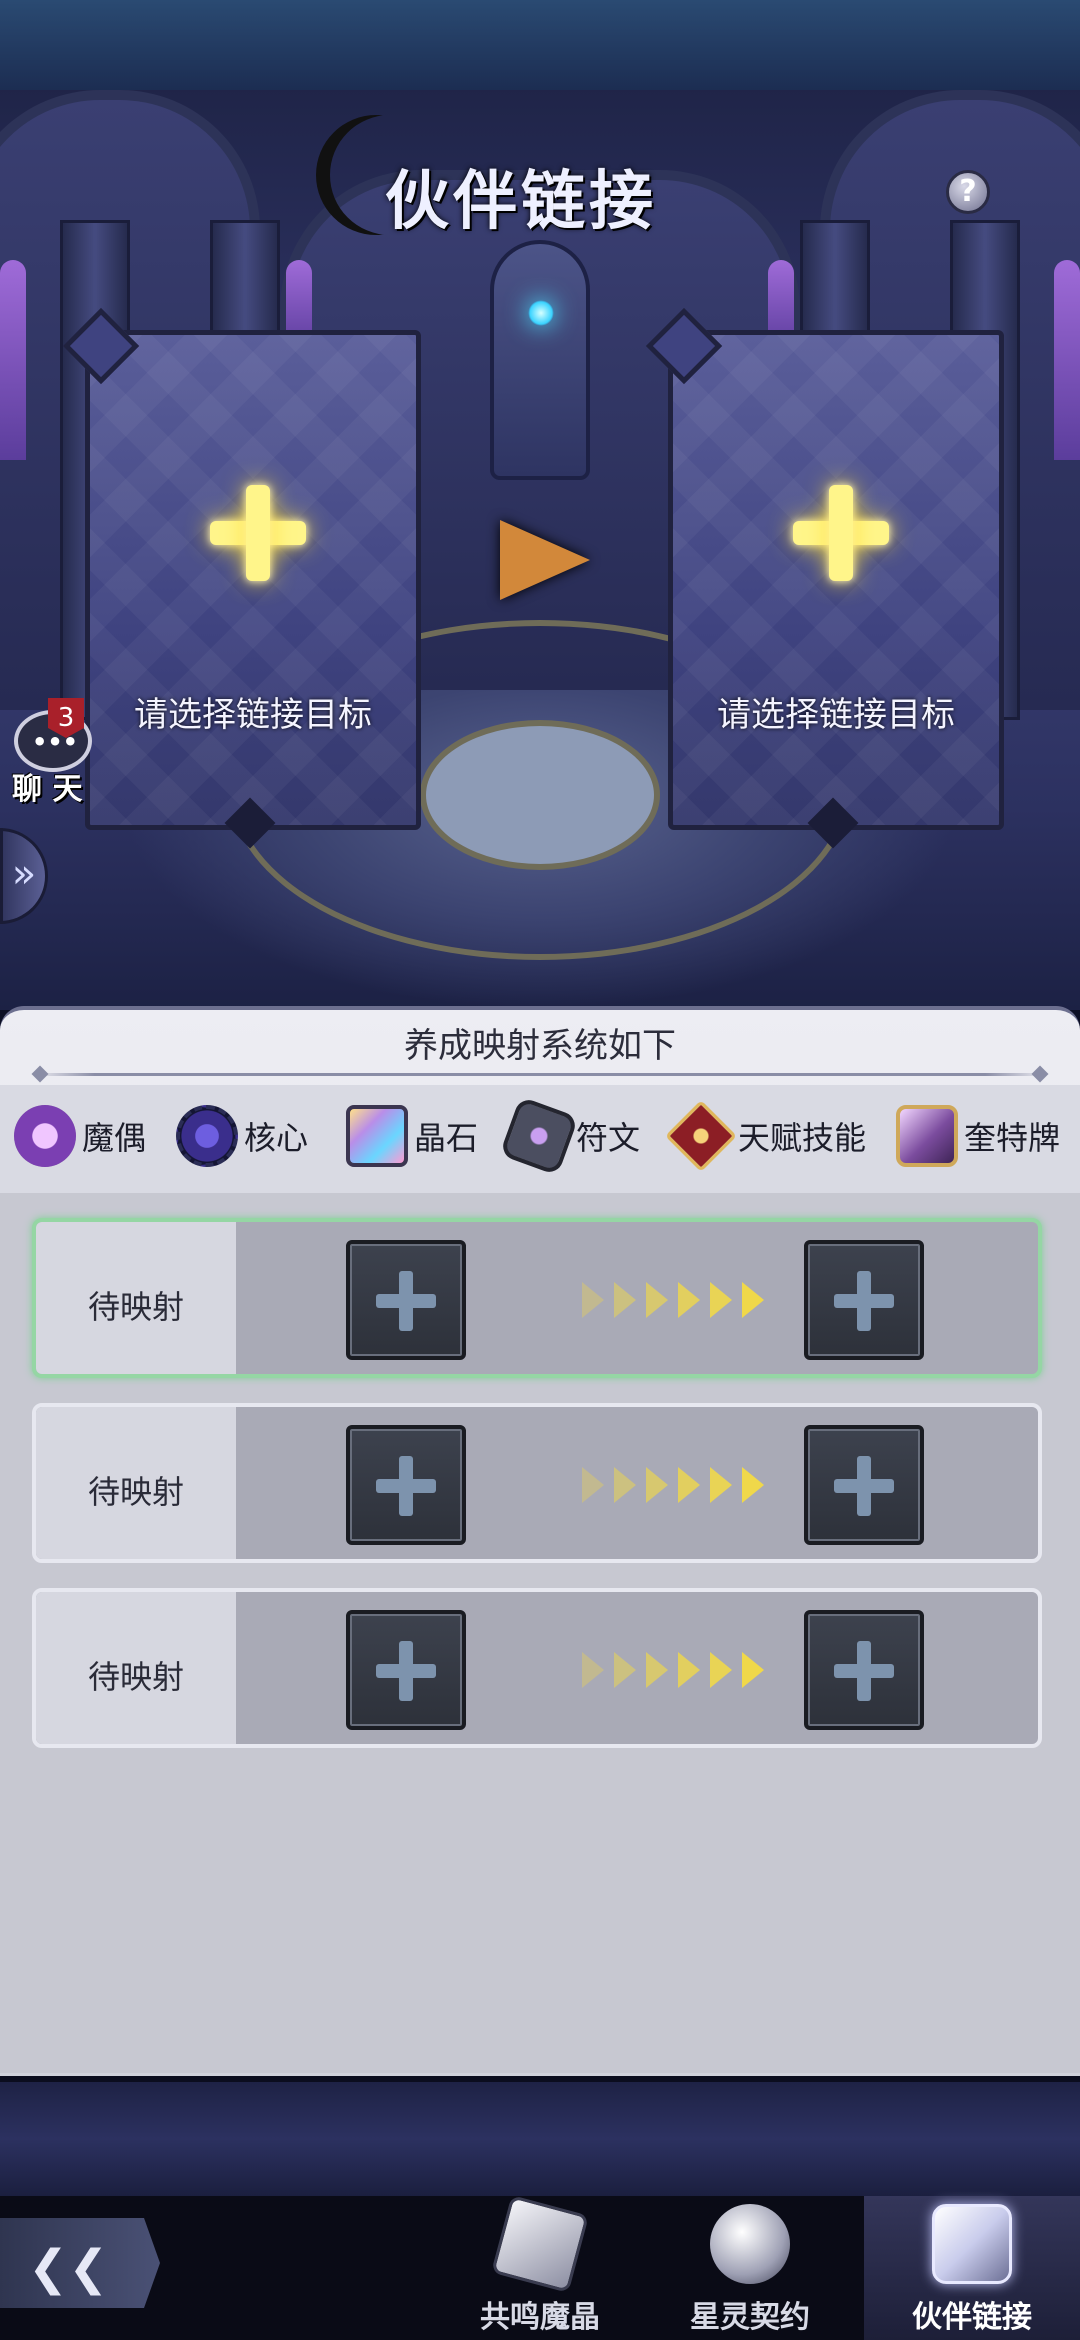 This screenshot has height=2340, width=1080. I want to click on statue, so click(540, 360).